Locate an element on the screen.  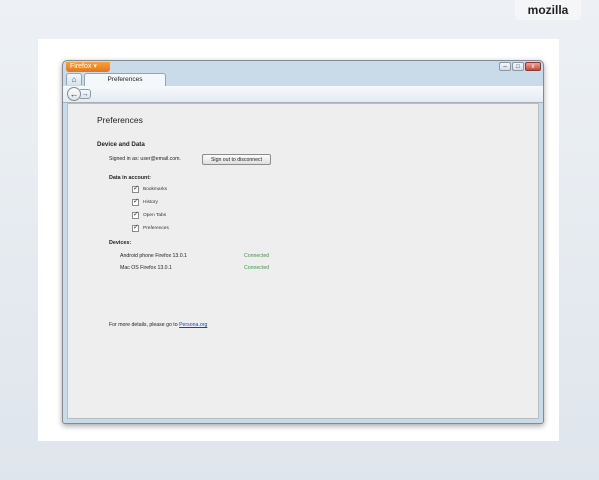
forward-button: → is located at coordinates (85, 94).